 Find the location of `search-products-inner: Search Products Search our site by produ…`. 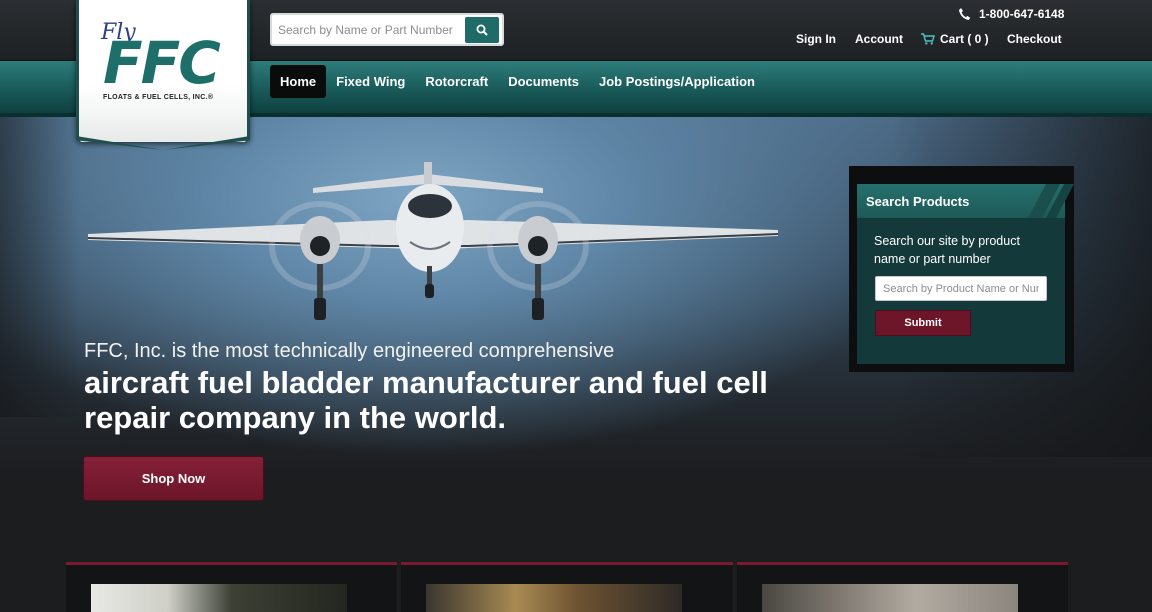

search-products-inner: Search Products Search our site by produ… is located at coordinates (966, 274).